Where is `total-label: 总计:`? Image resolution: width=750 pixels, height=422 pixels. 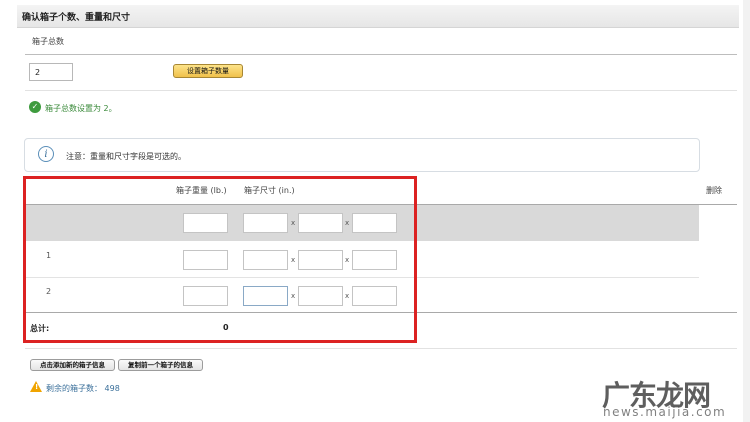
total-label: 总计: is located at coordinates (40, 328).